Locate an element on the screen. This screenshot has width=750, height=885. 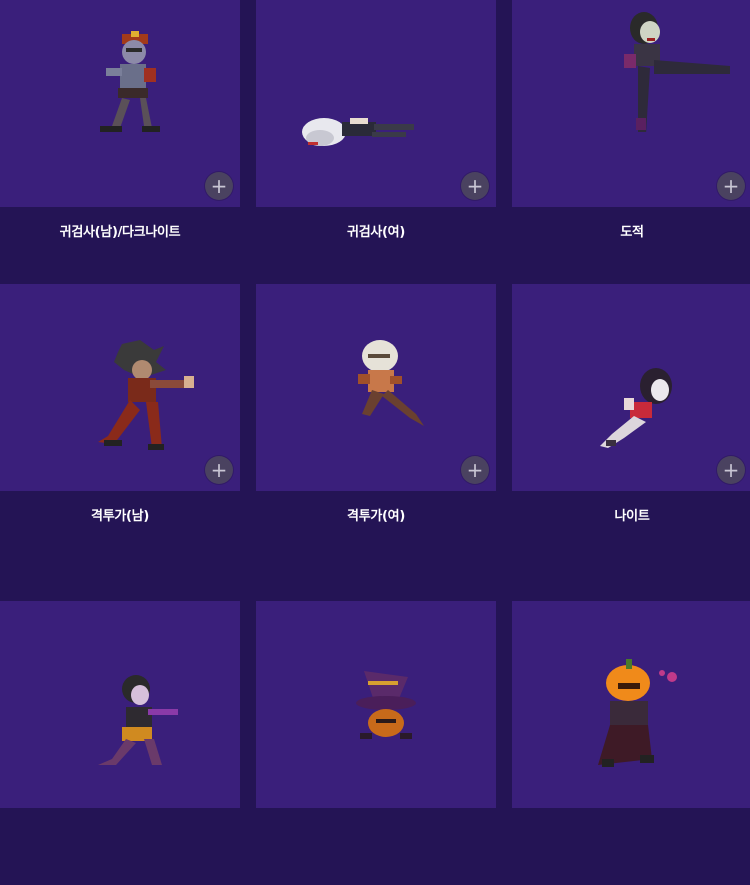
character-name: 나이트 is located at coordinates (632, 516).